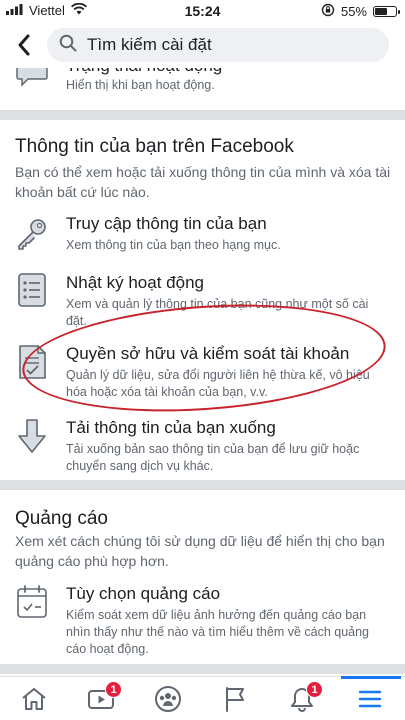 The height and width of the screenshot is (720, 405). What do you see at coordinates (328, 11) in the screenshot?
I see `rotation-lock-icon` at bounding box center [328, 11].